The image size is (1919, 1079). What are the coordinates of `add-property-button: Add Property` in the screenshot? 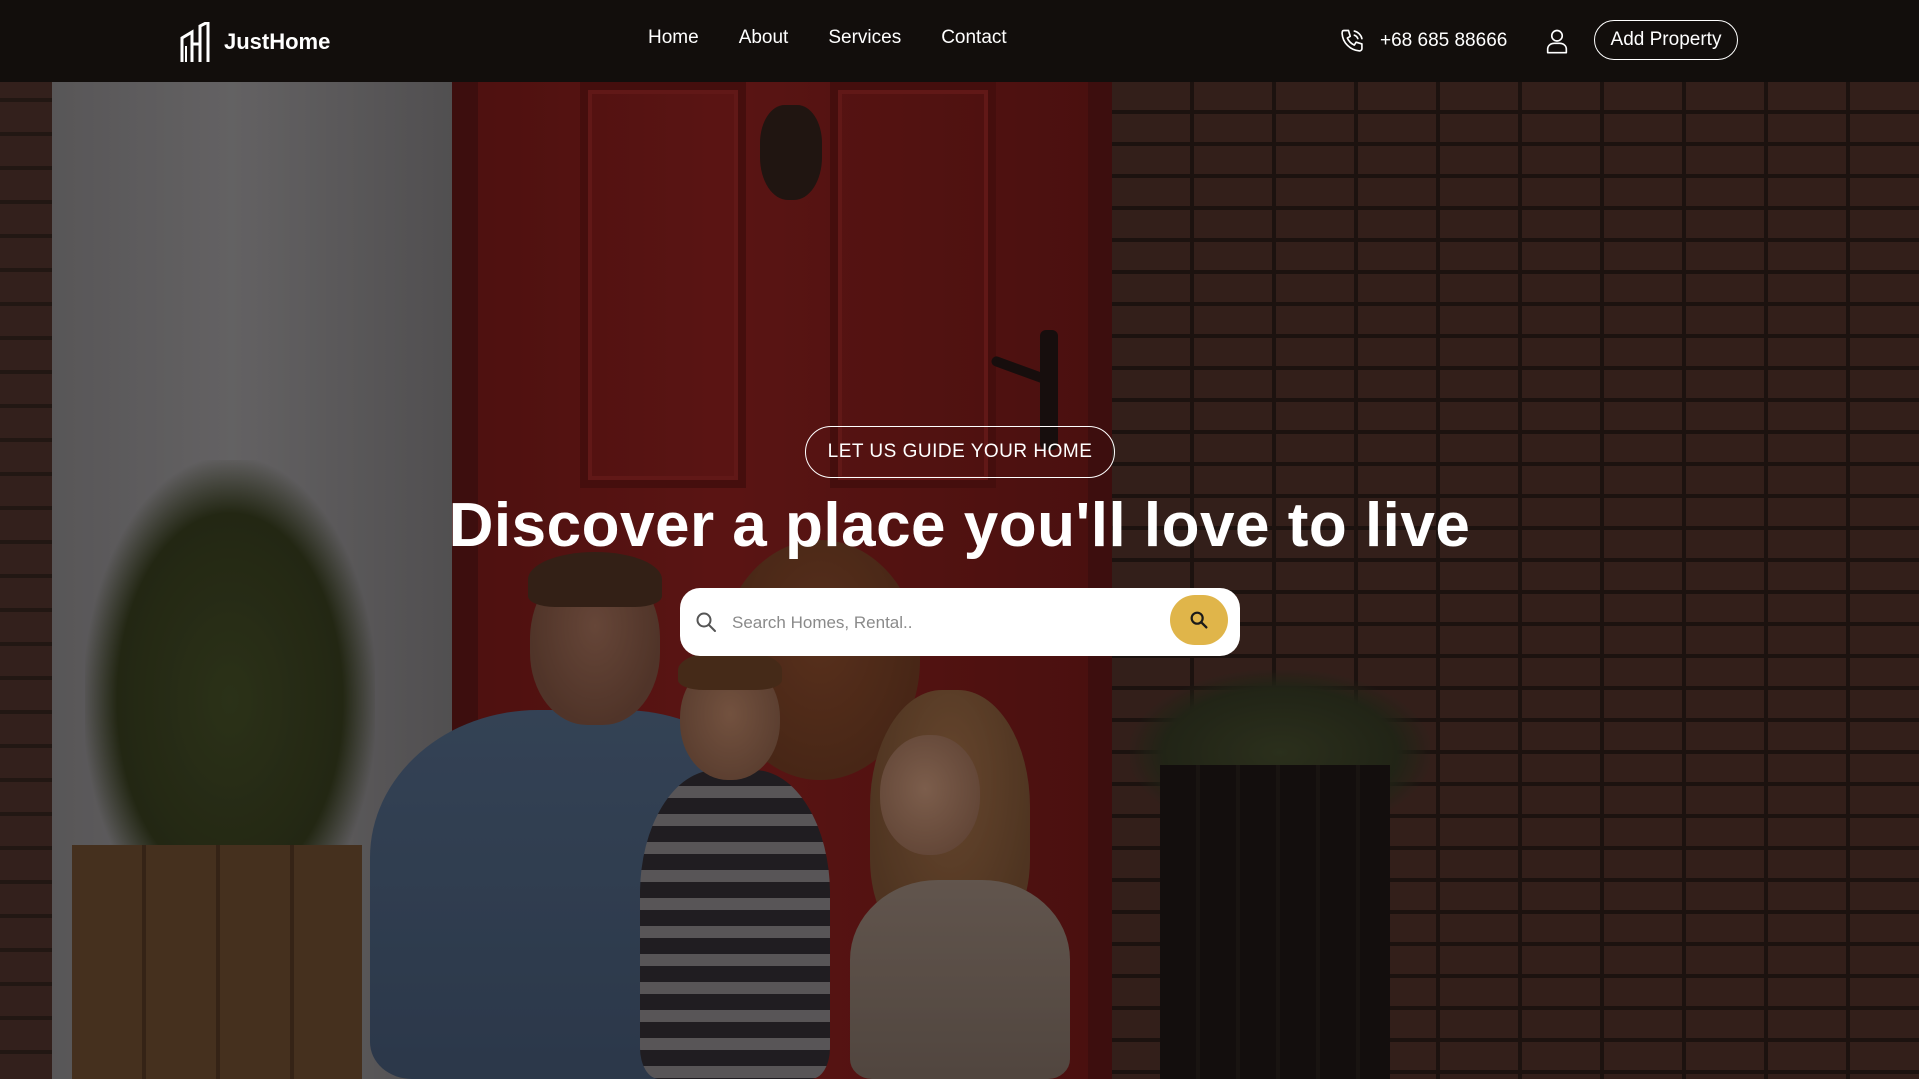 It's located at (1666, 40).